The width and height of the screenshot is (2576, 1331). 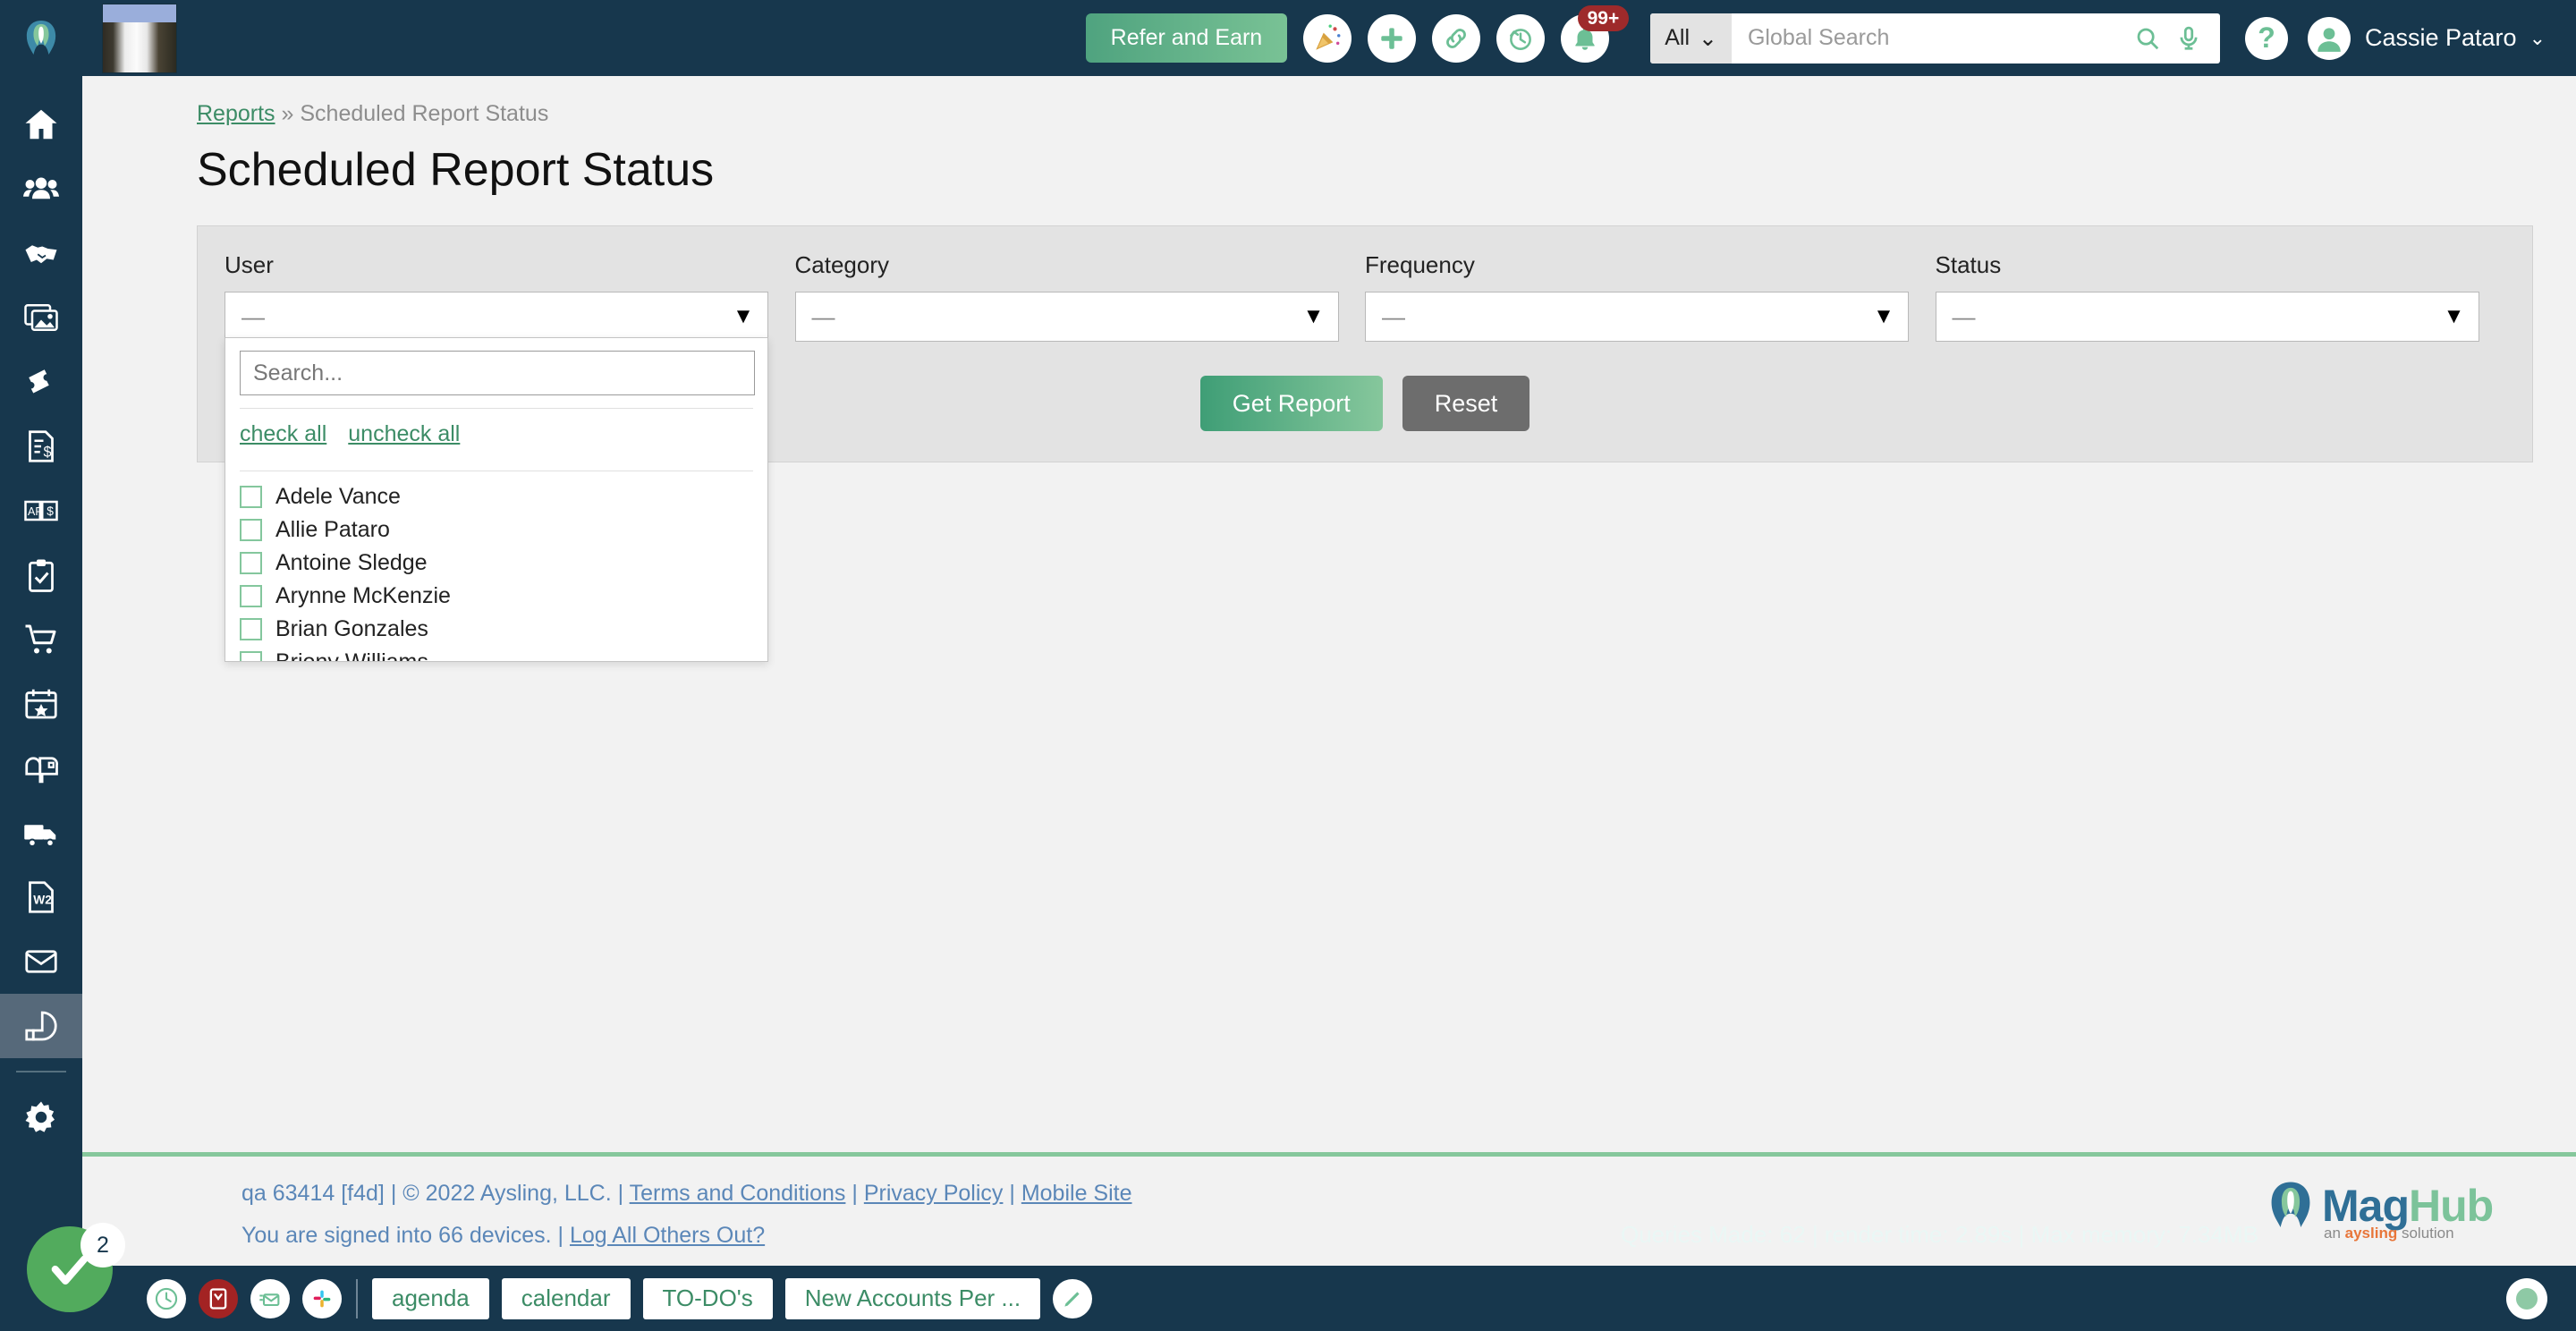 I want to click on help-icon: ?, so click(x=2266, y=38).